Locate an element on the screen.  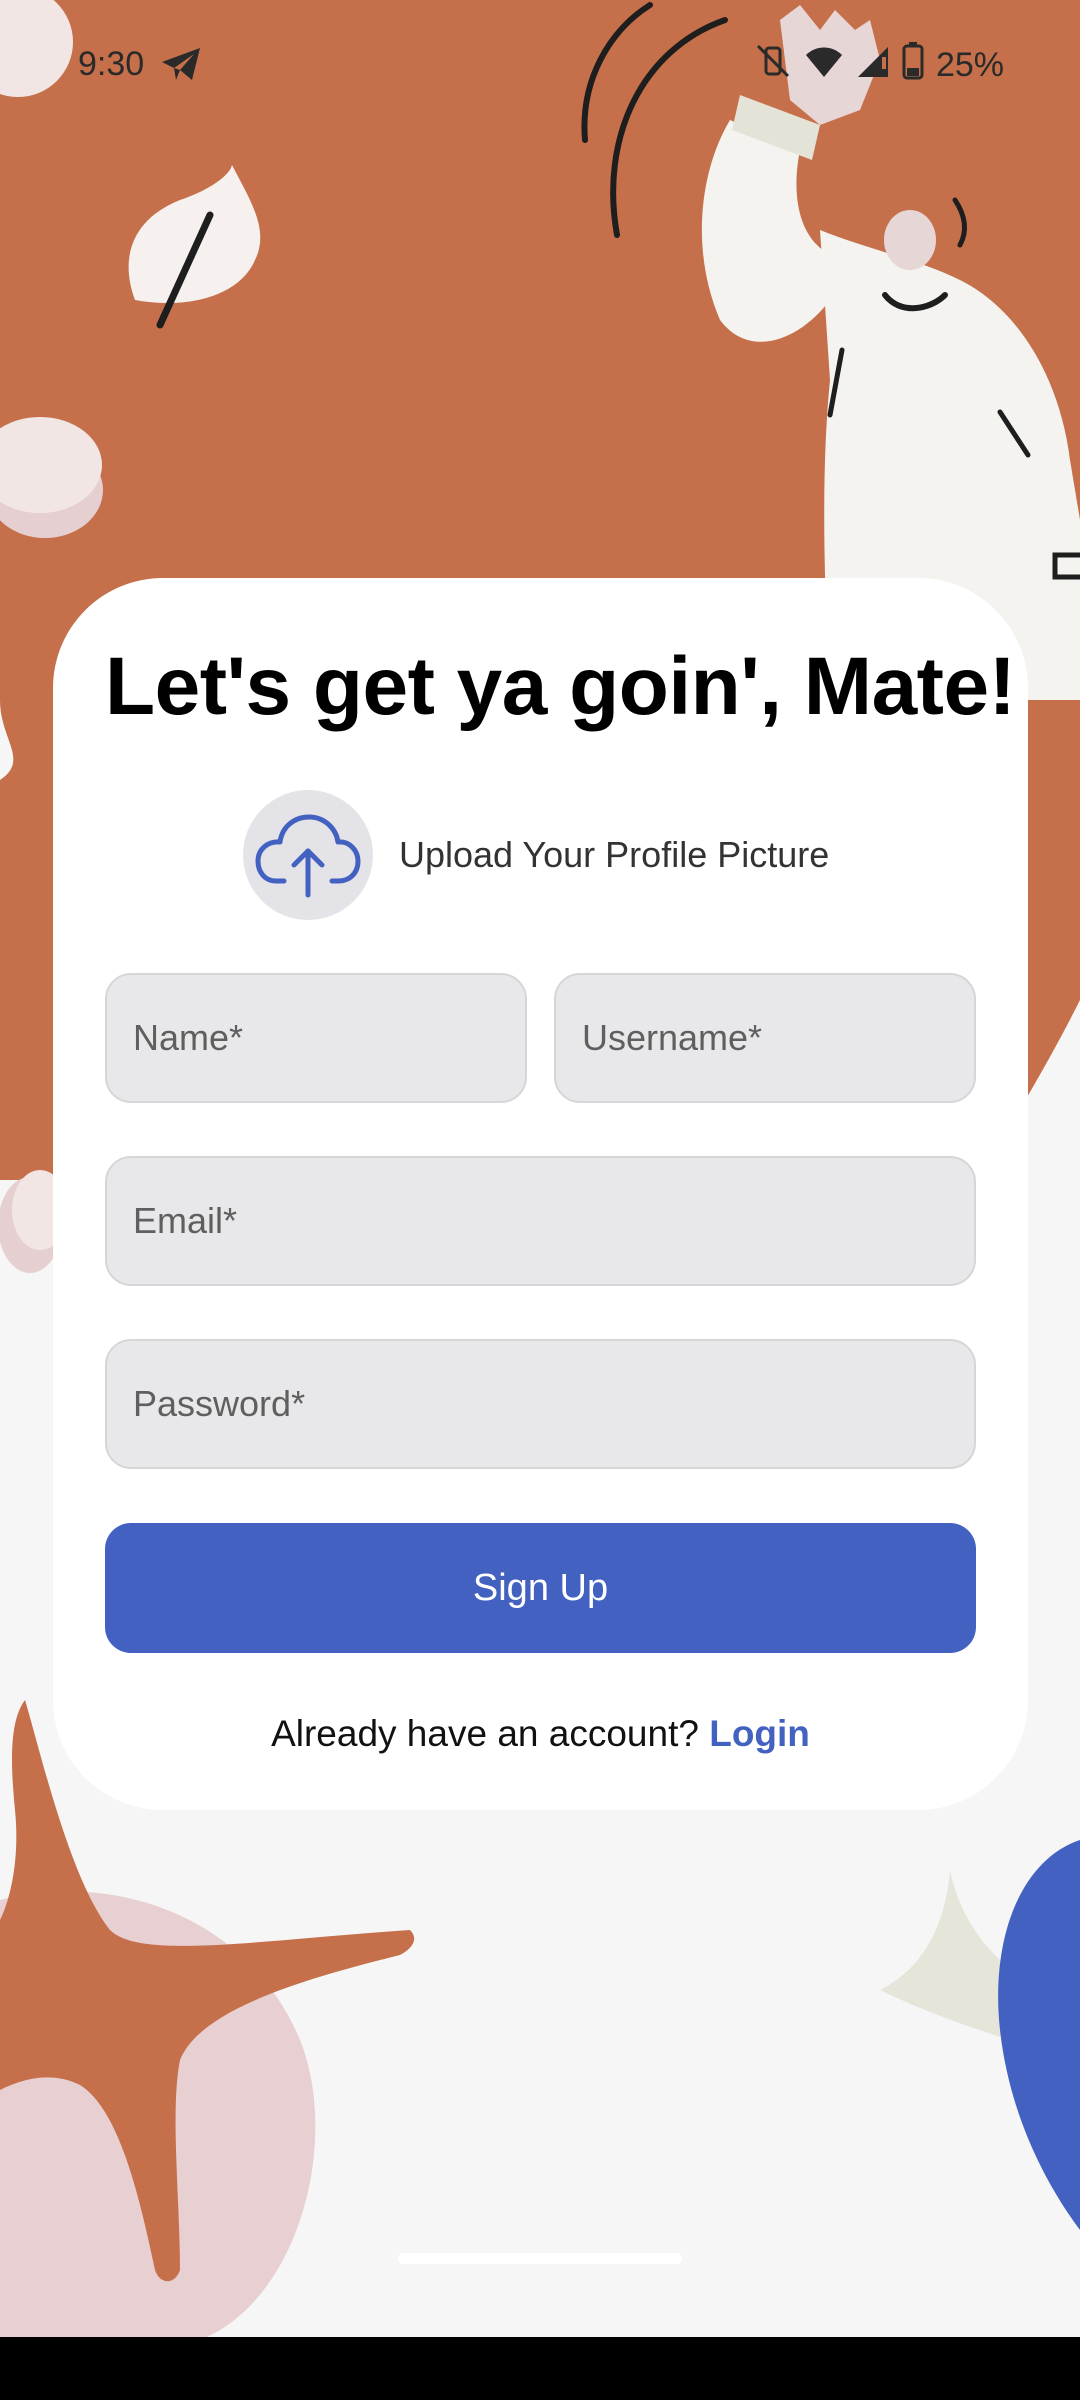
status-icons: 25% is located at coordinates (879, 65).